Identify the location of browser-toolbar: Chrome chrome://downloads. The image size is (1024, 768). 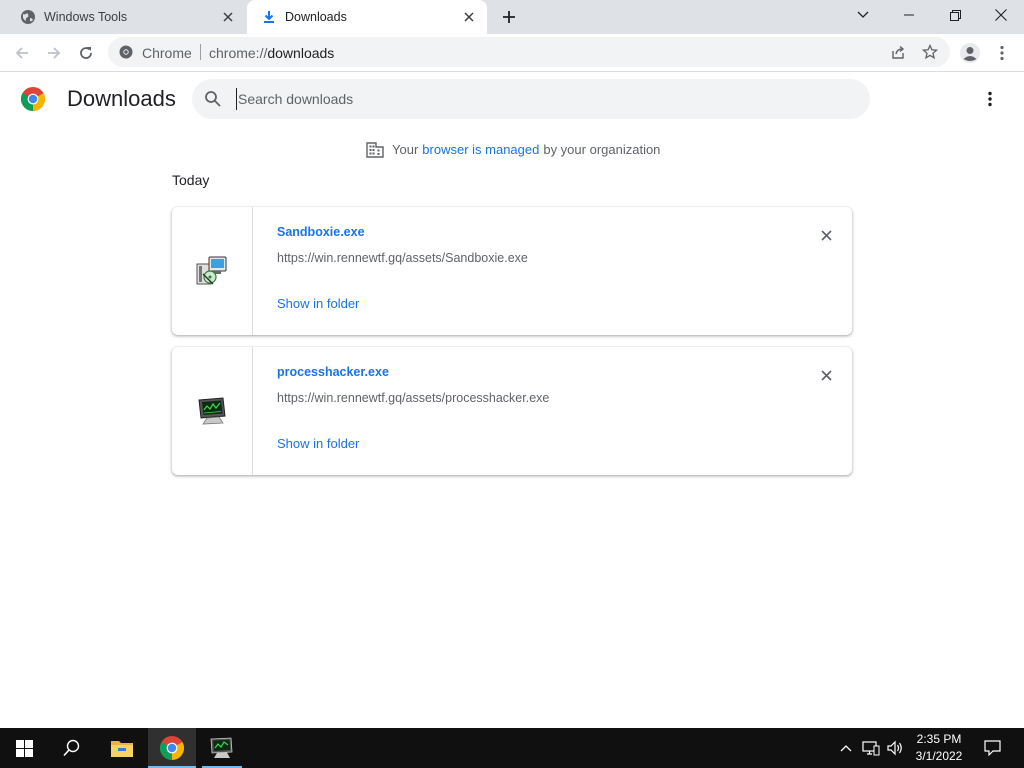
(512, 53).